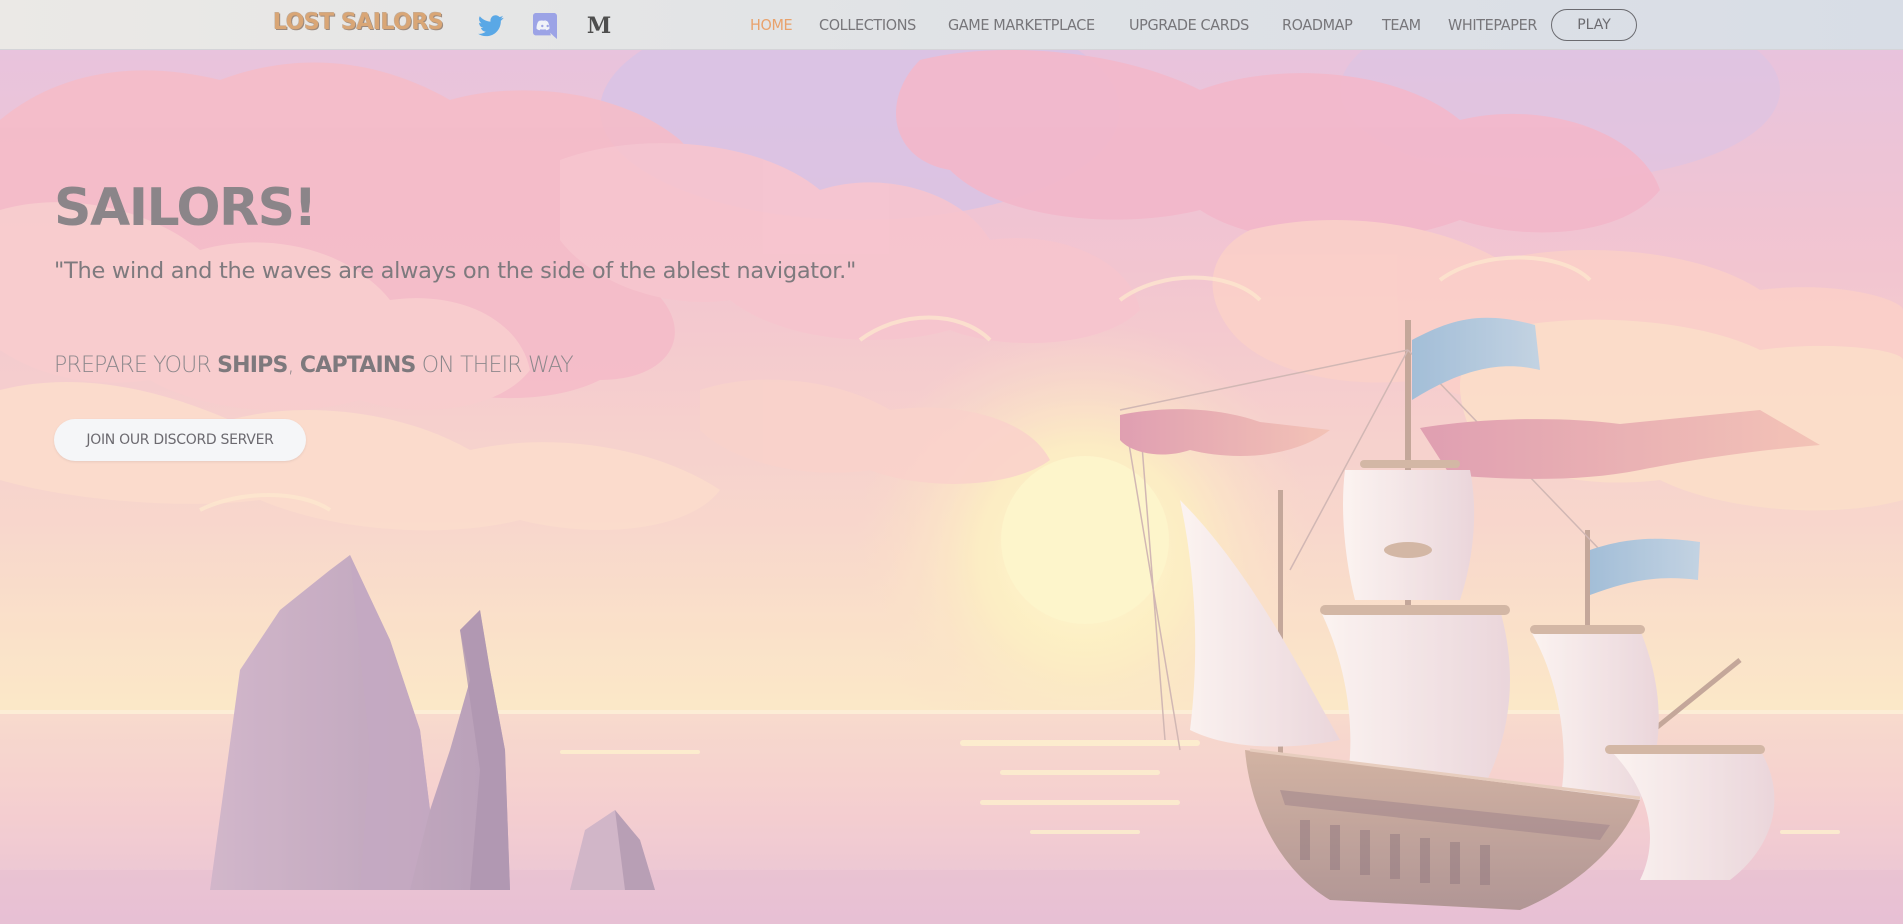  I want to click on discord-link, so click(545, 26).